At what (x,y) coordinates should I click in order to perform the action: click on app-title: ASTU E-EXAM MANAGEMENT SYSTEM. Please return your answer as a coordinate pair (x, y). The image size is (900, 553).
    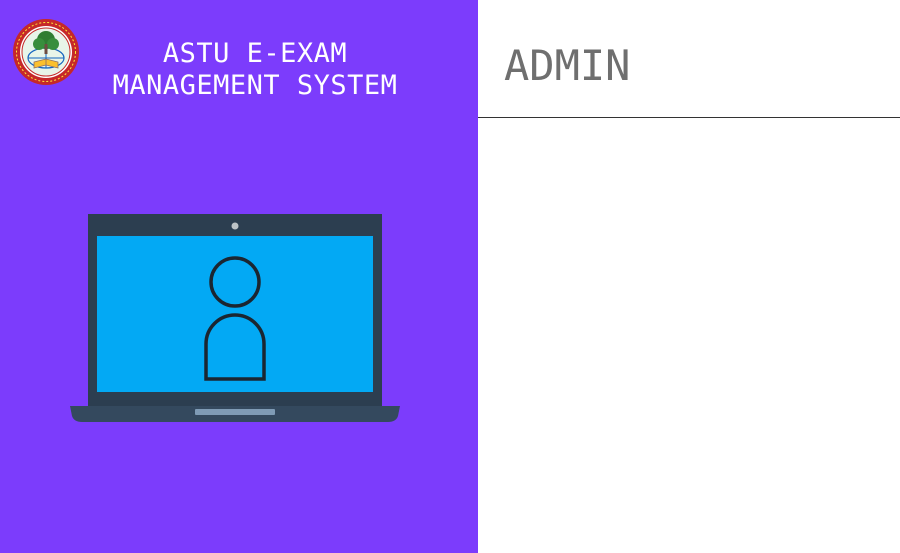
    Looking at the image, I should click on (255, 70).